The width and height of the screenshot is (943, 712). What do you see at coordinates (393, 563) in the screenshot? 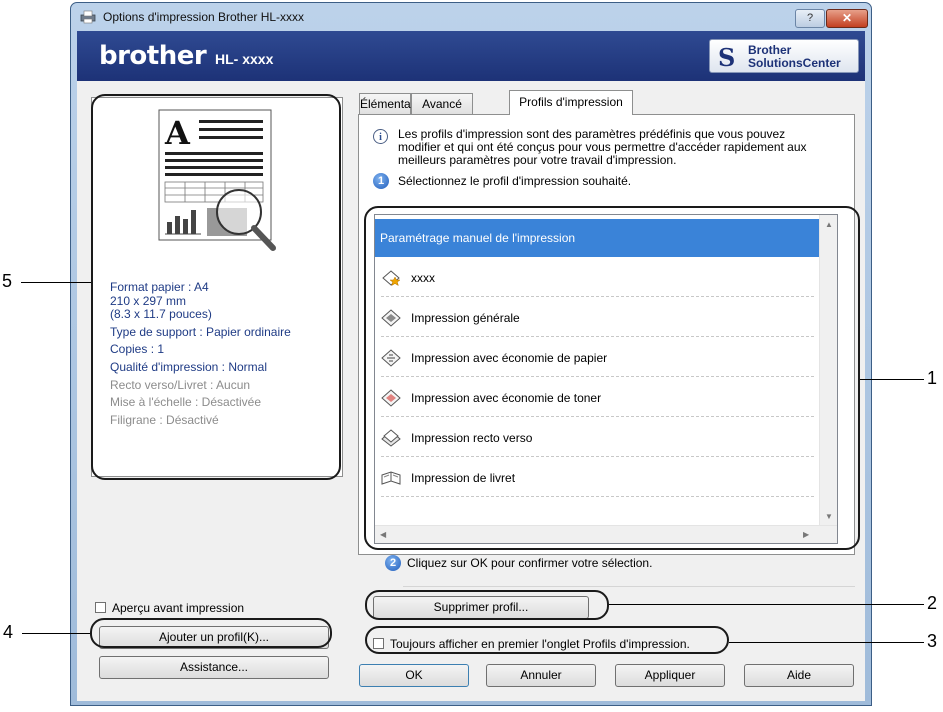
I see `step-2-icon: 2` at bounding box center [393, 563].